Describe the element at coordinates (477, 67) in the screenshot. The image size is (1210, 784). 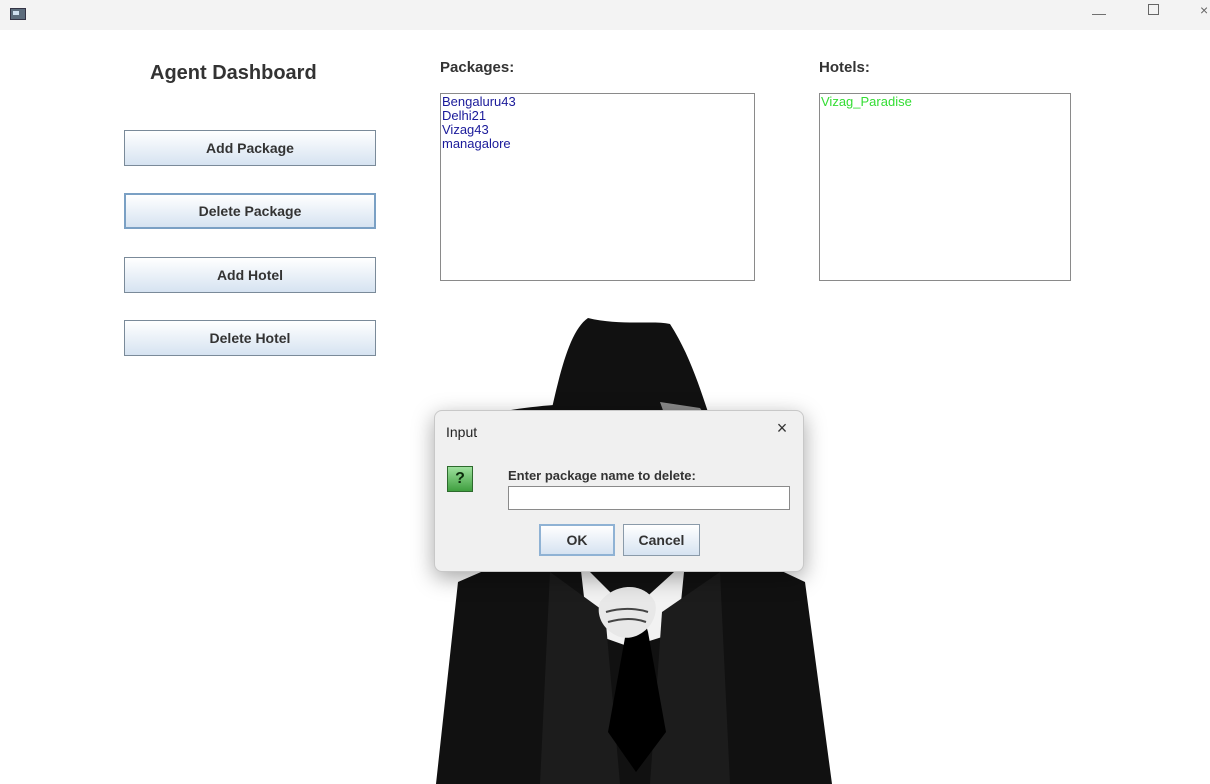
I see `packages-label: Packages:` at that location.